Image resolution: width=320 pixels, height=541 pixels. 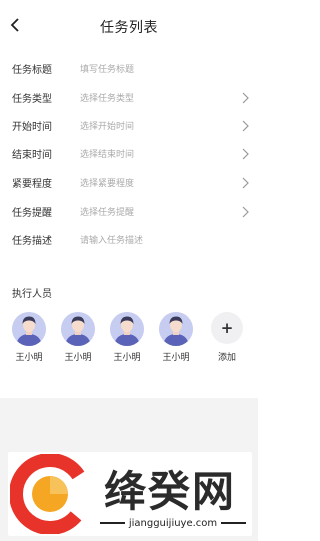 What do you see at coordinates (170, 491) in the screenshot?
I see `watermark-brand: 绛癸网` at bounding box center [170, 491].